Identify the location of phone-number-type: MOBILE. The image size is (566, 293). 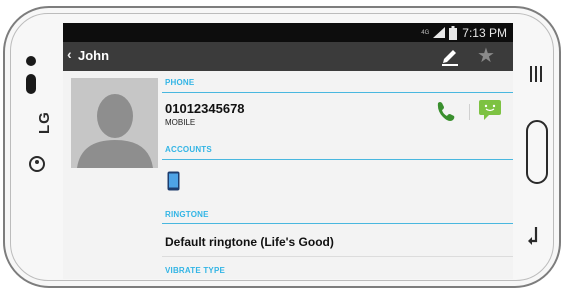
(180, 122).